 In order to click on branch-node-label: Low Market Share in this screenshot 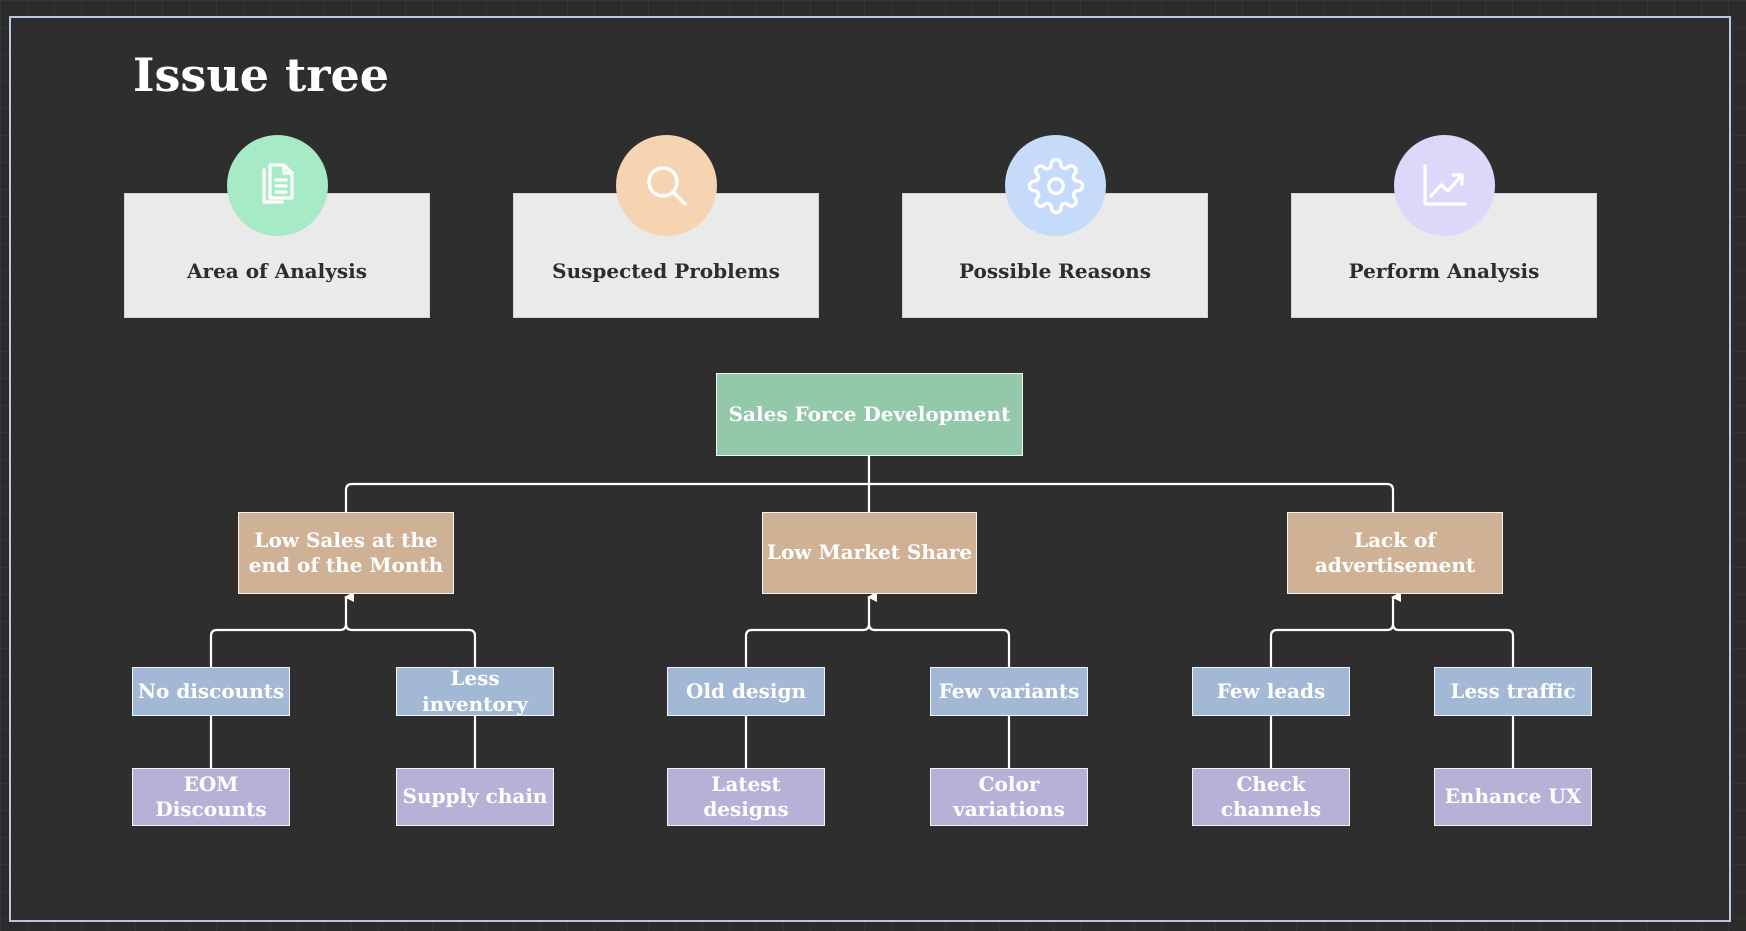, I will do `click(869, 552)`.